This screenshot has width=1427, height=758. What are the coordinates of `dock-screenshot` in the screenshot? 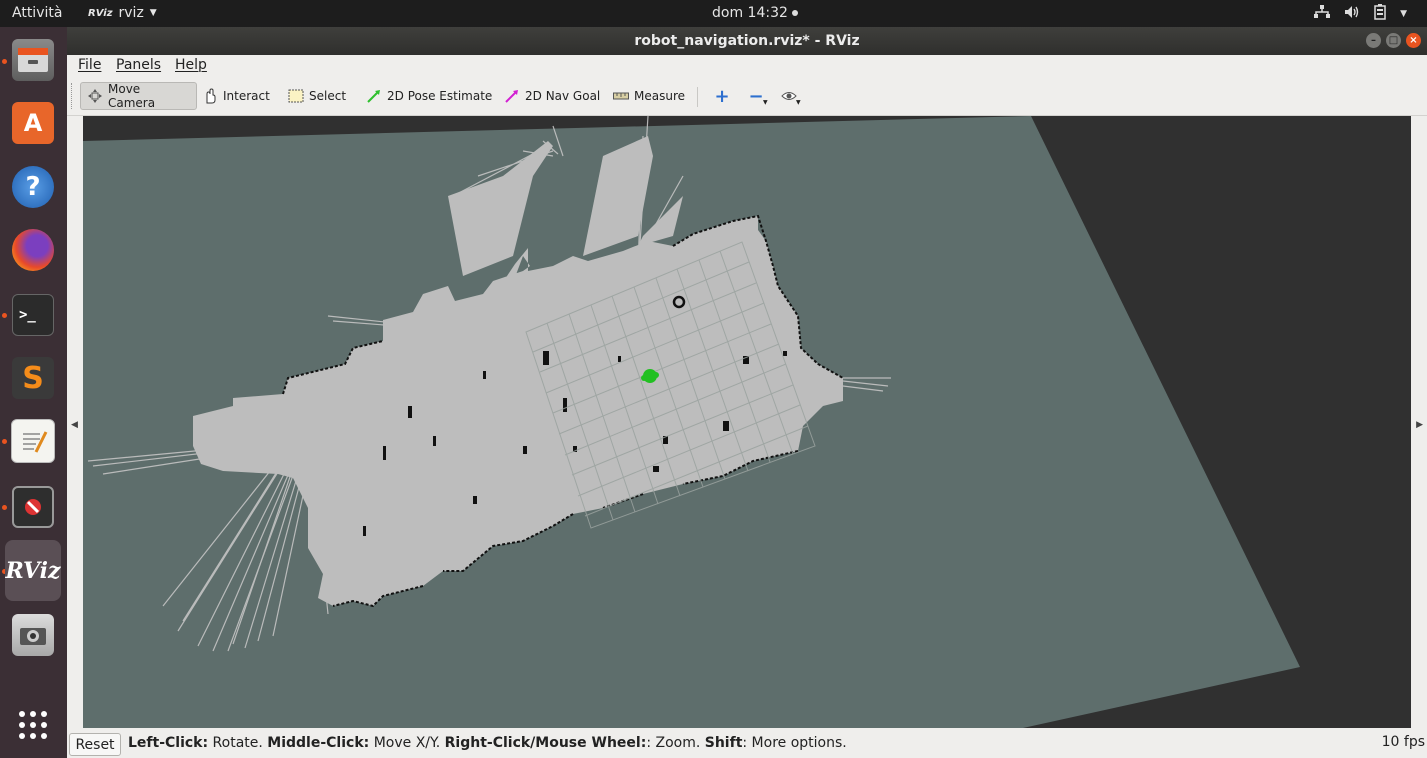 It's located at (33, 635).